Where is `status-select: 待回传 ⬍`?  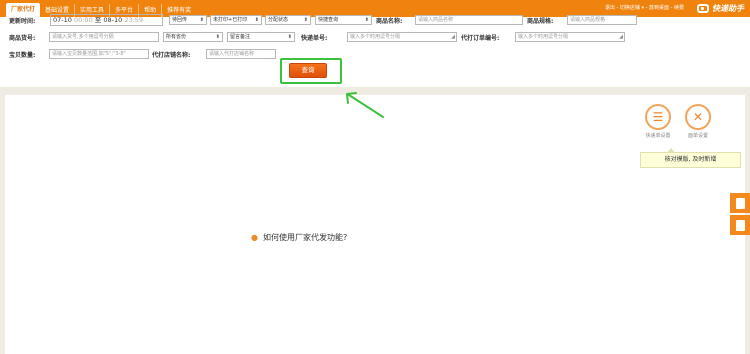 status-select: 待回传 ⬍ is located at coordinates (188, 20).